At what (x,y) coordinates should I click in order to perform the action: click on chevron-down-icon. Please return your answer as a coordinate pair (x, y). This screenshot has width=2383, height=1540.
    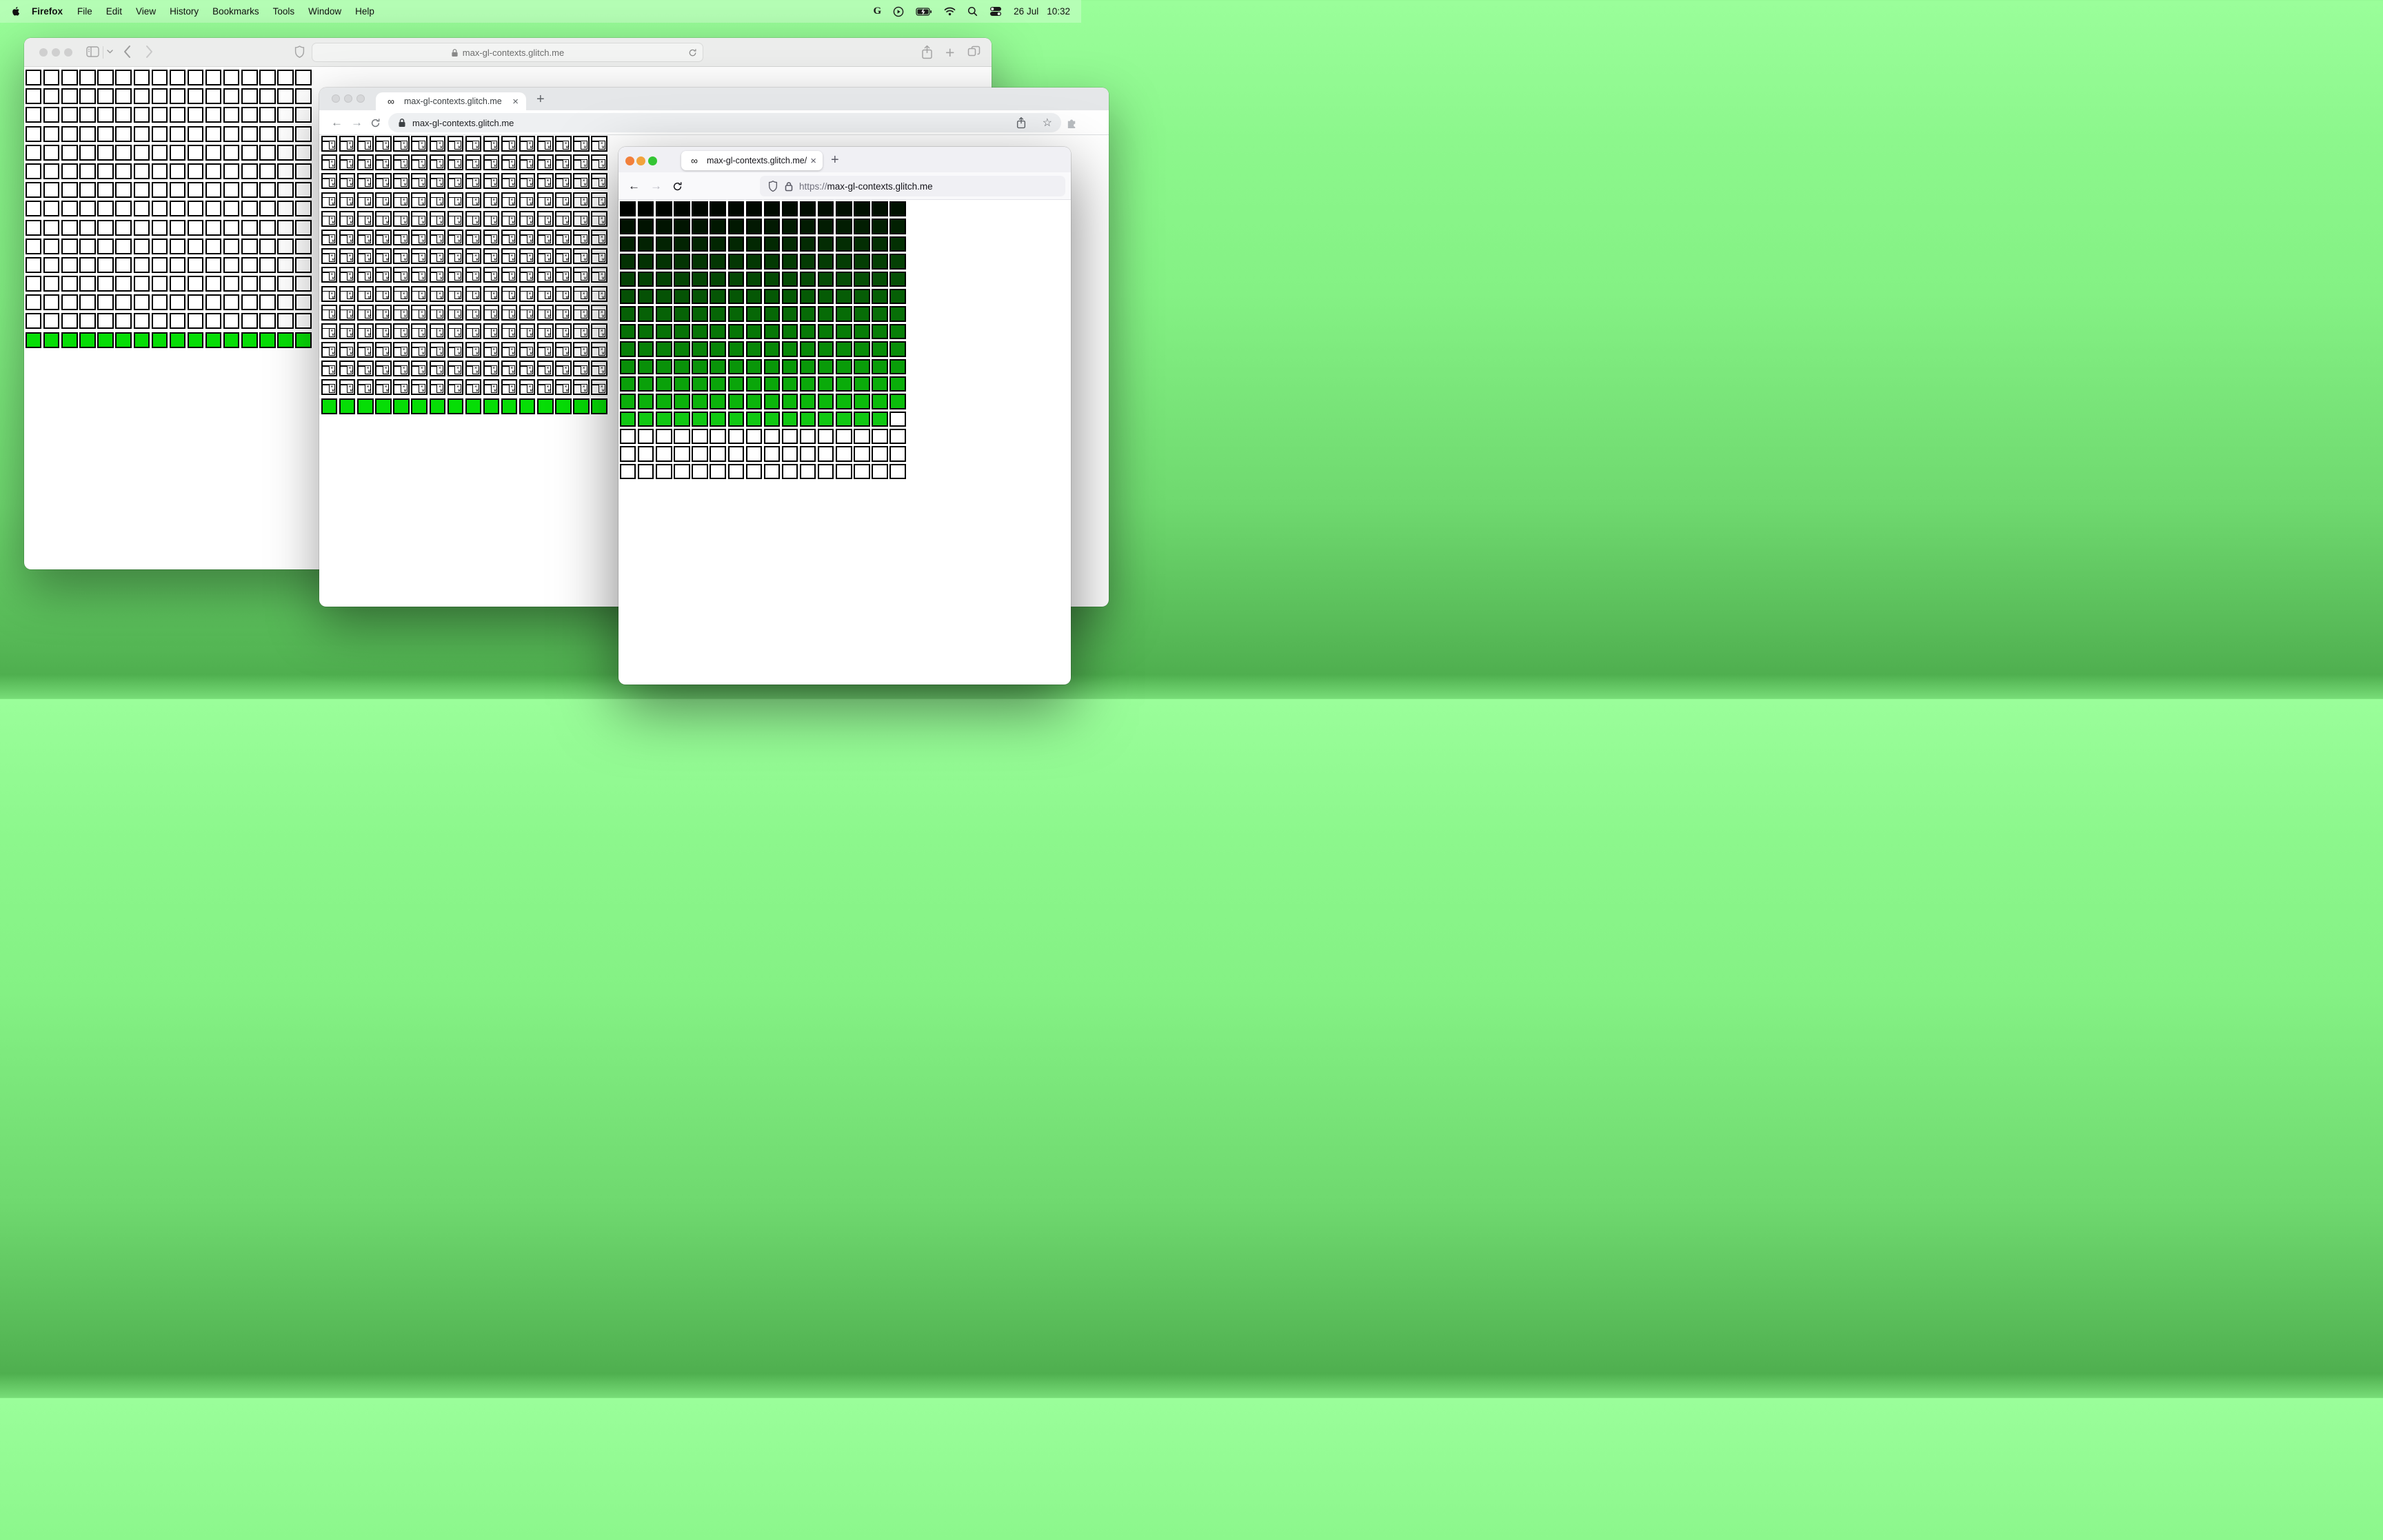
    Looking at the image, I should click on (110, 52).